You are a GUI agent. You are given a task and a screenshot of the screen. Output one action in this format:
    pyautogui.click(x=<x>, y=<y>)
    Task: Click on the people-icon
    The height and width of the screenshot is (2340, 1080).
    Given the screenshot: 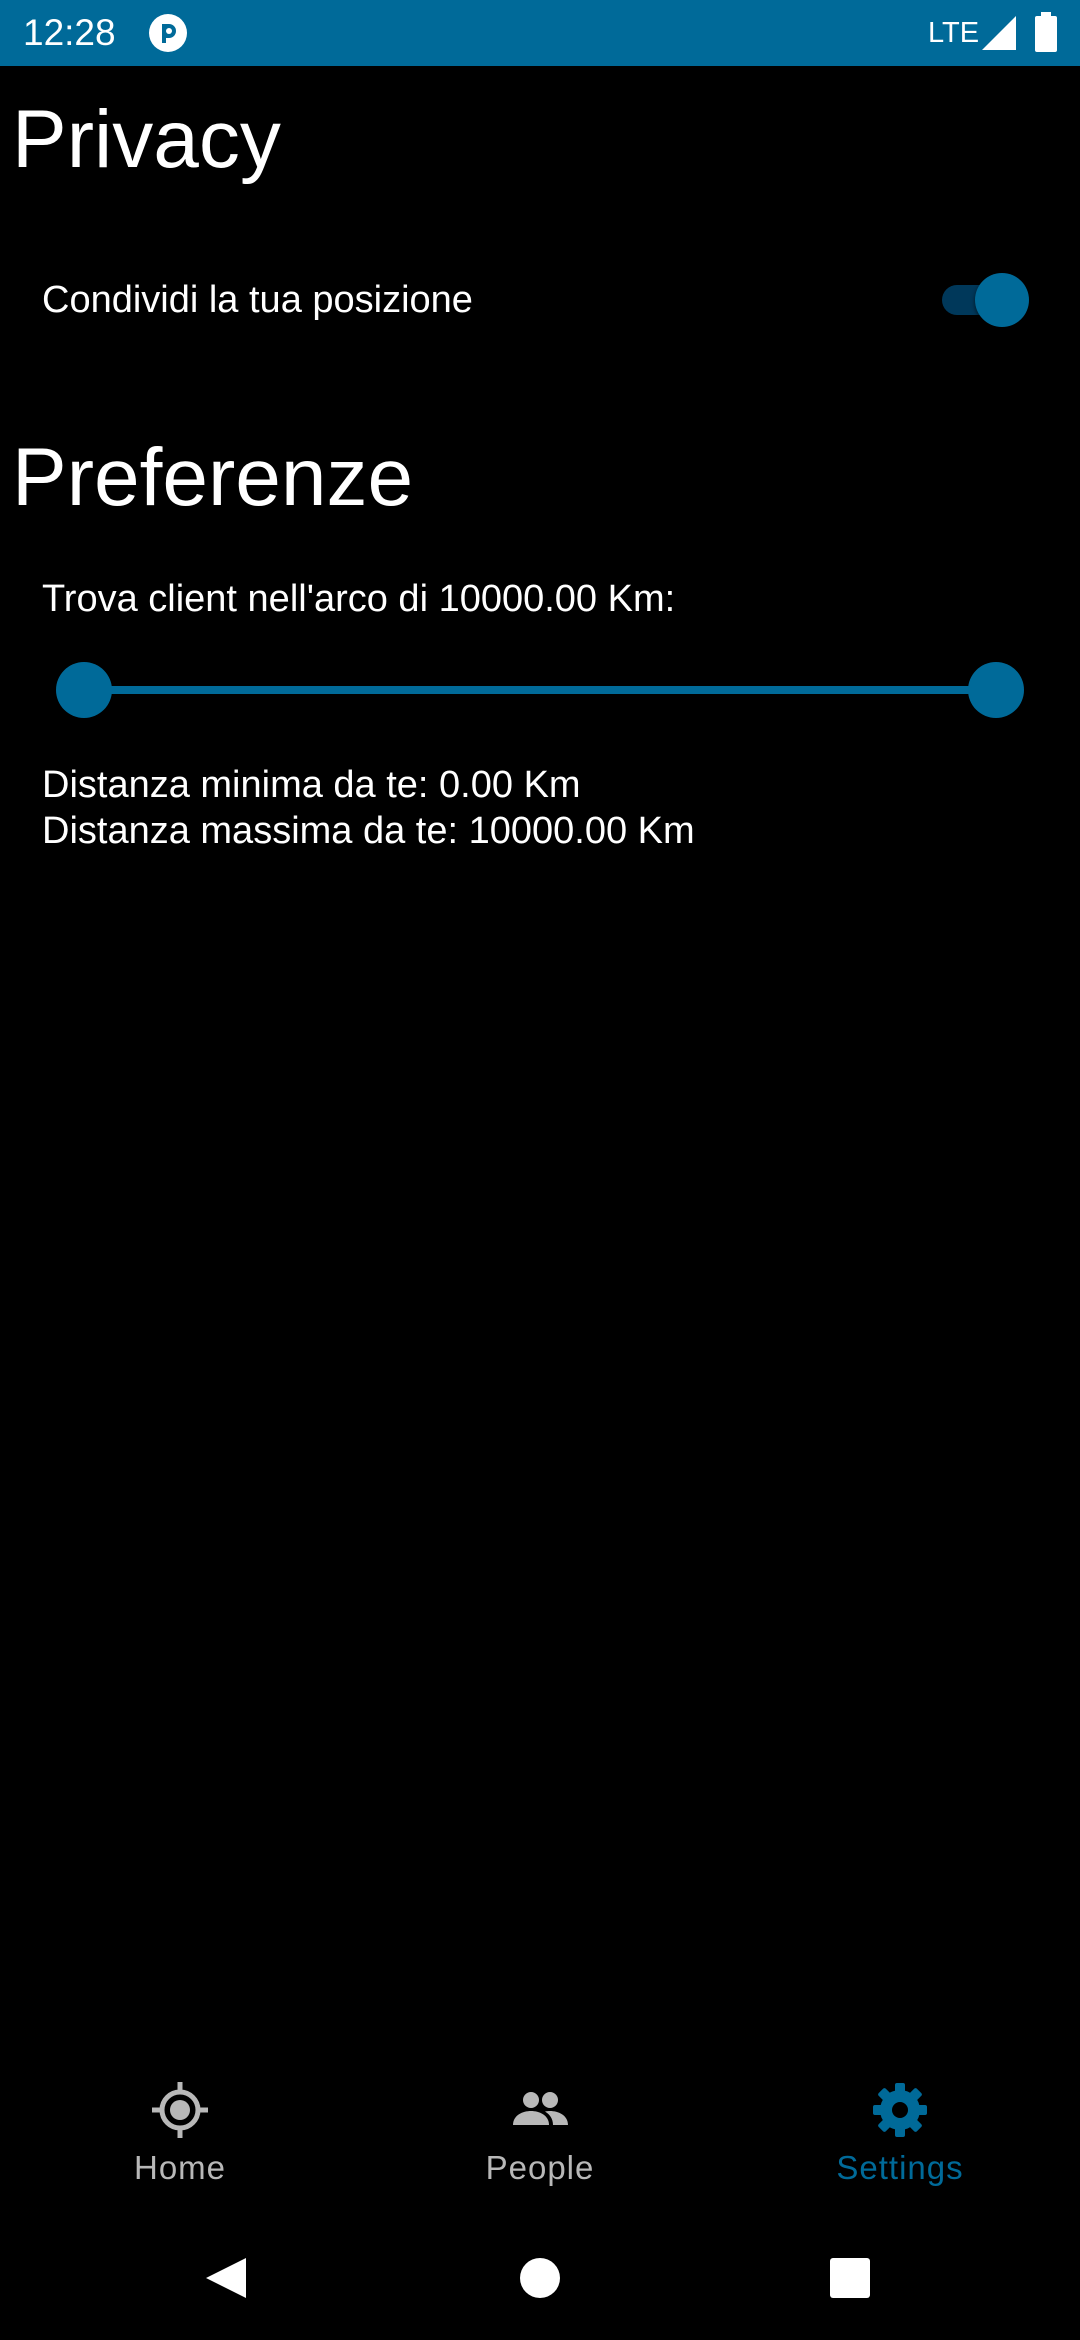 What is the action you would take?
    pyautogui.click(x=540, y=2108)
    